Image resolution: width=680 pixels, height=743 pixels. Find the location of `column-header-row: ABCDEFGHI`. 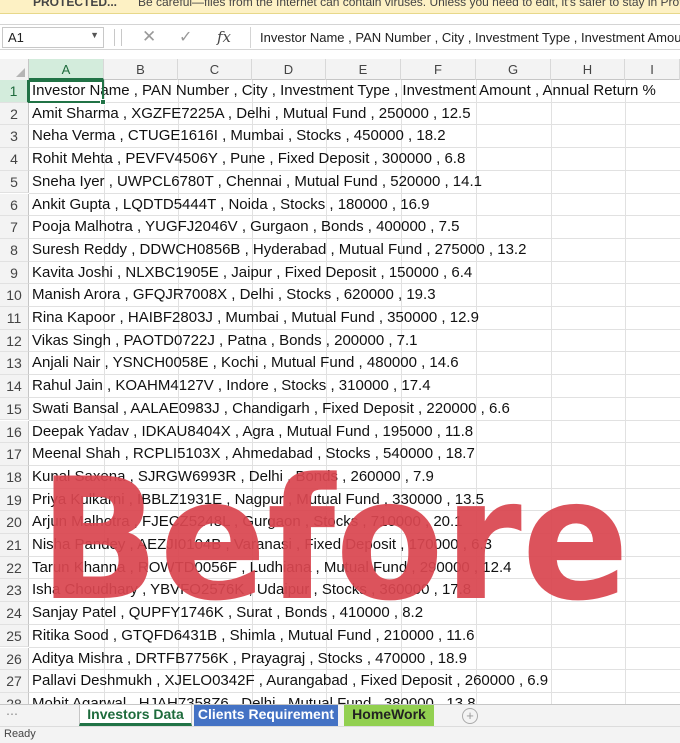

column-header-row: ABCDEFGHI is located at coordinates (340, 69).